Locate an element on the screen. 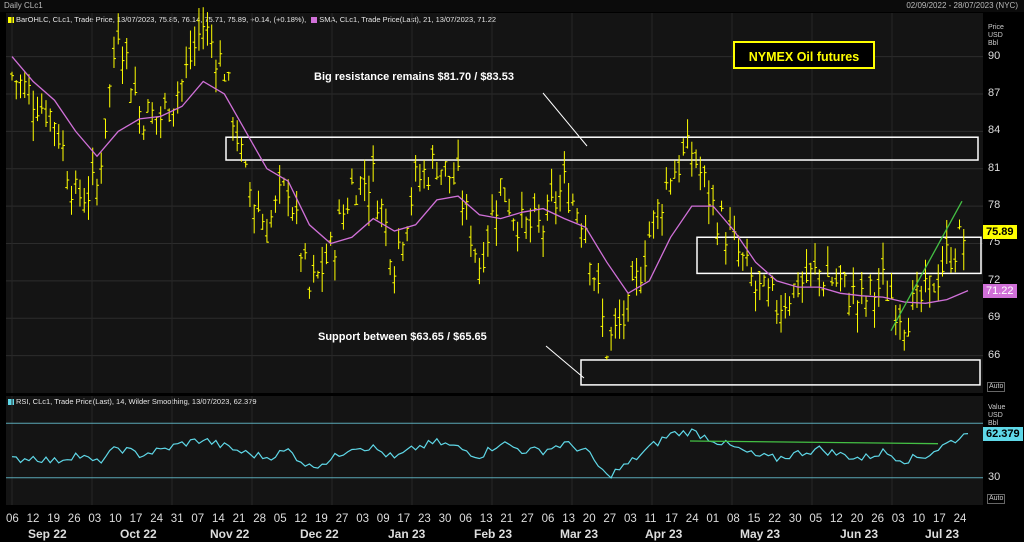 The width and height of the screenshot is (1024, 542). x-day-label: 11 is located at coordinates (650, 519).